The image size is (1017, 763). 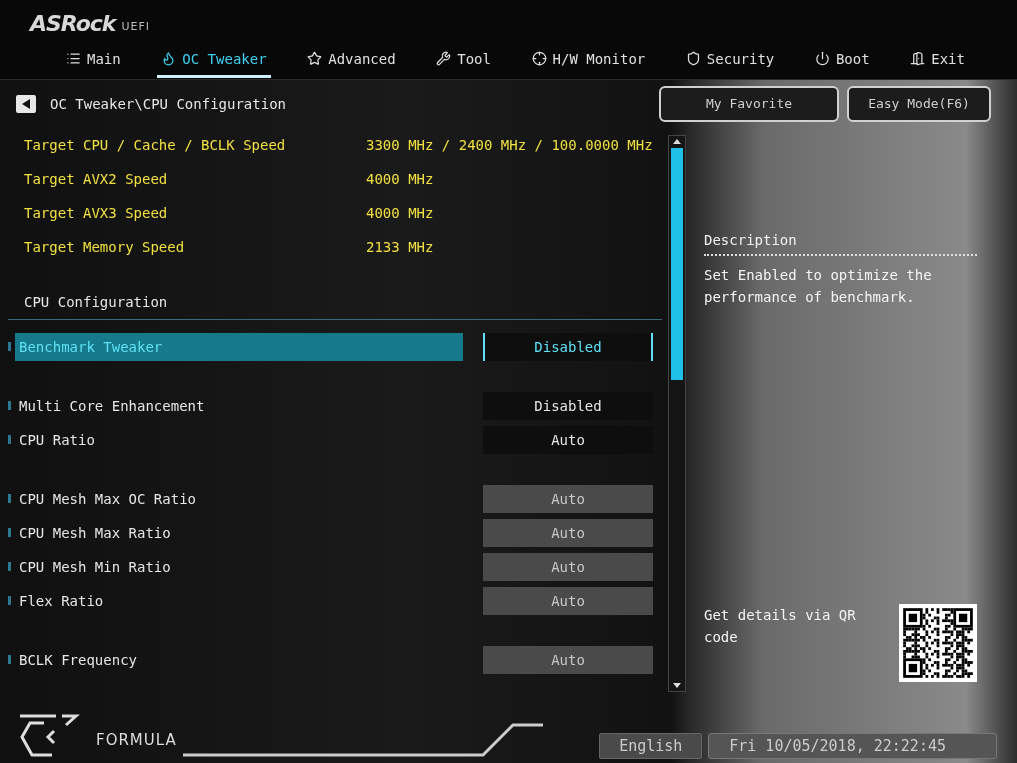 I want to click on brand-logo: ASRock, so click(x=73, y=23).